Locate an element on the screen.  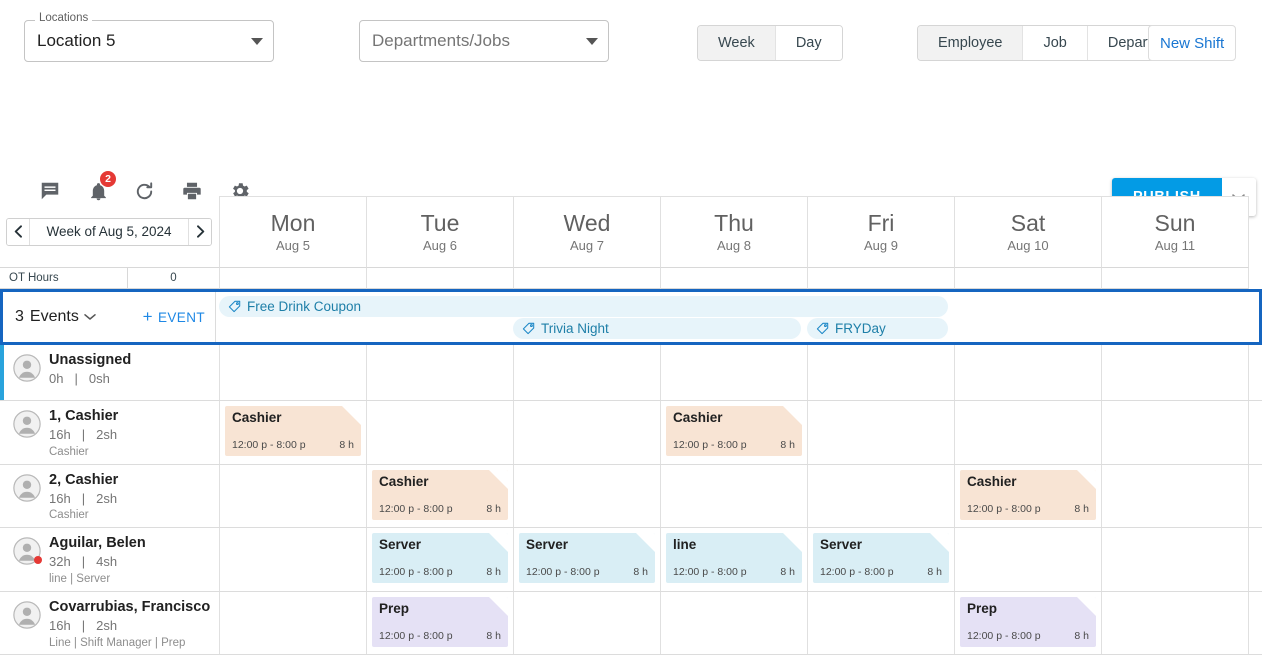
plus-icon: + is located at coordinates (147, 316).